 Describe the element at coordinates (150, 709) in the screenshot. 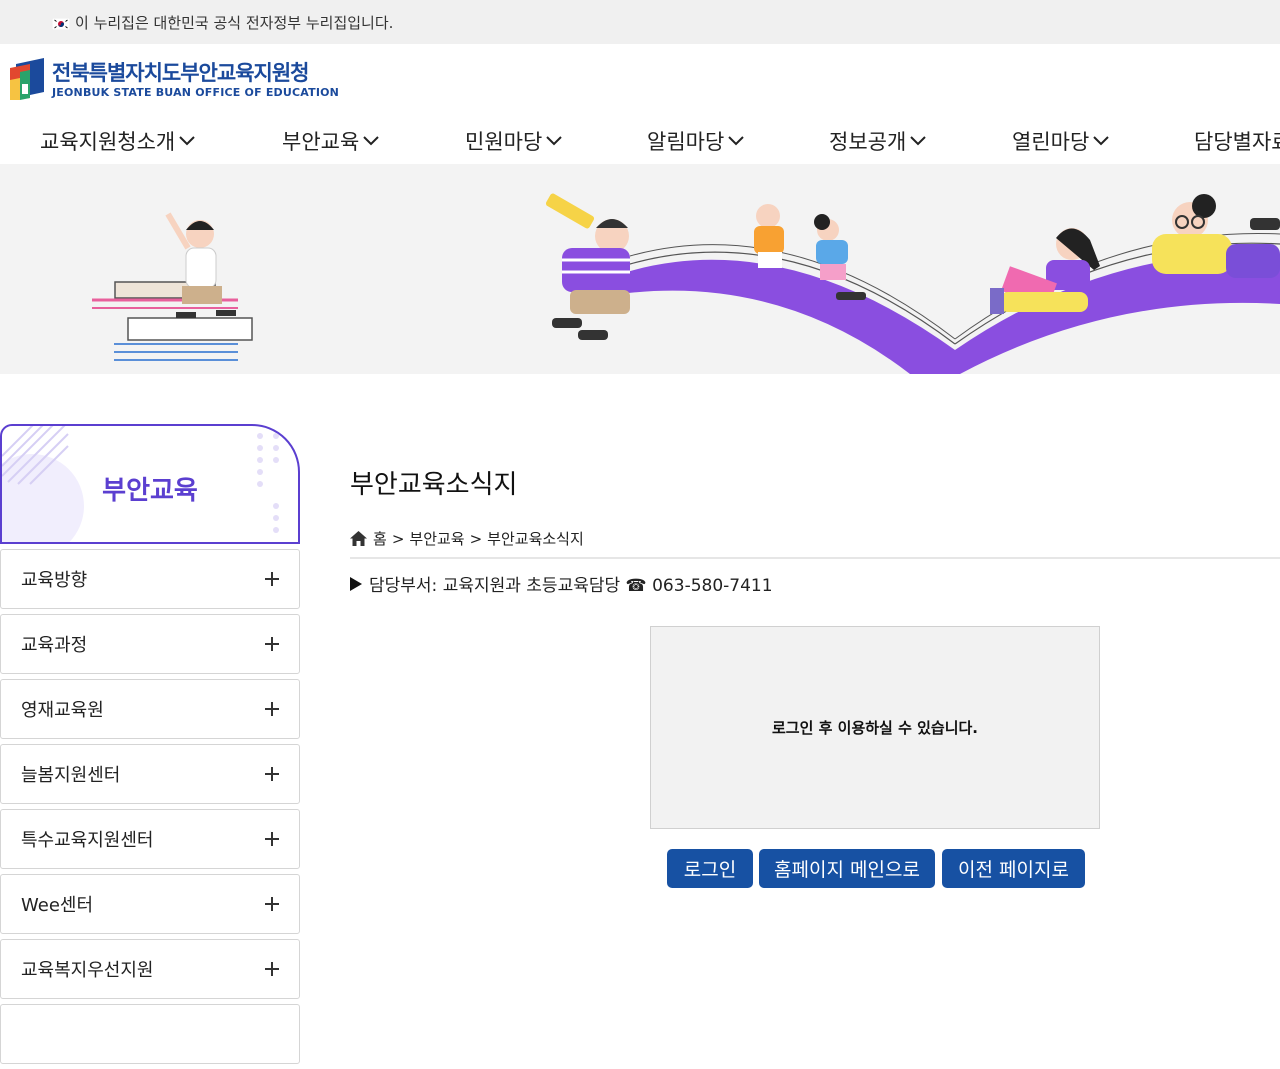

I see `sidebar-item-gifted: 영재교육원` at that location.